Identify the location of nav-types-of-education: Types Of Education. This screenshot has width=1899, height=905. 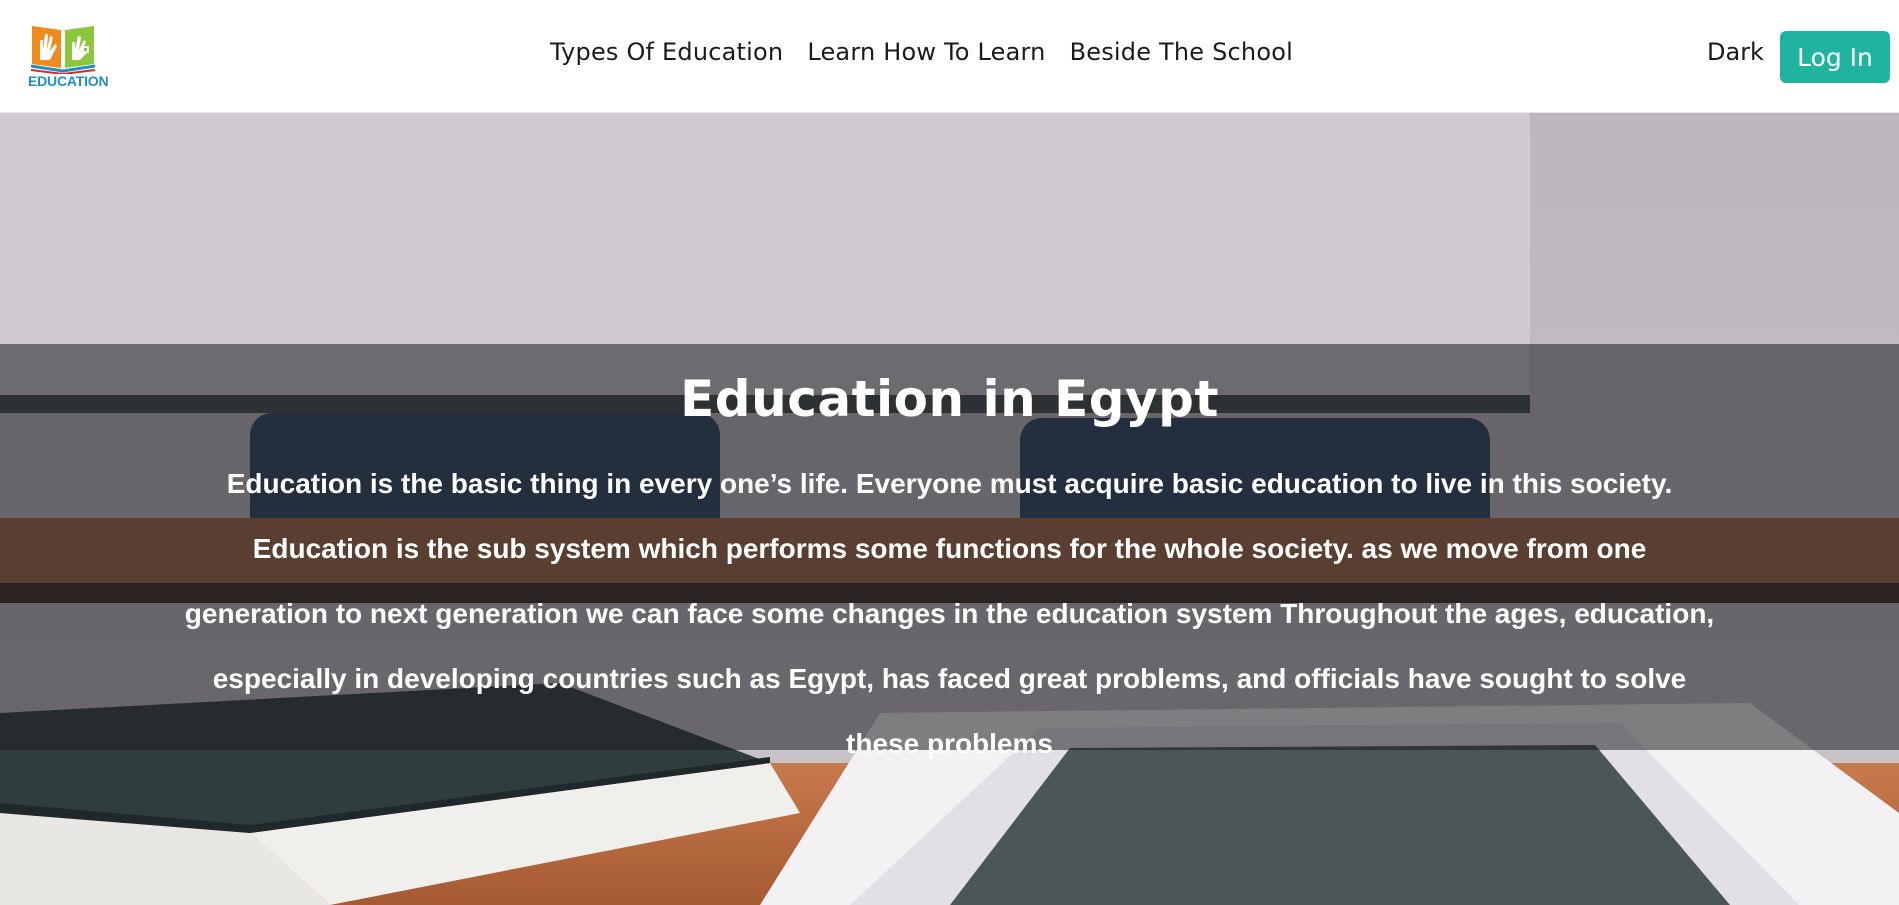
(666, 52).